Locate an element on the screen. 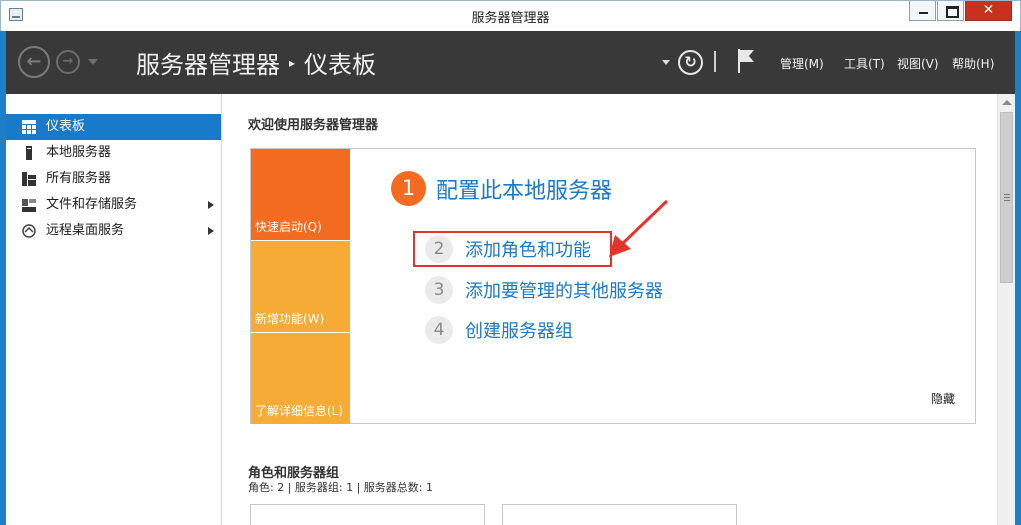 The image size is (1021, 525). scroll-up-arrow-icon is located at coordinates (1007, 102).